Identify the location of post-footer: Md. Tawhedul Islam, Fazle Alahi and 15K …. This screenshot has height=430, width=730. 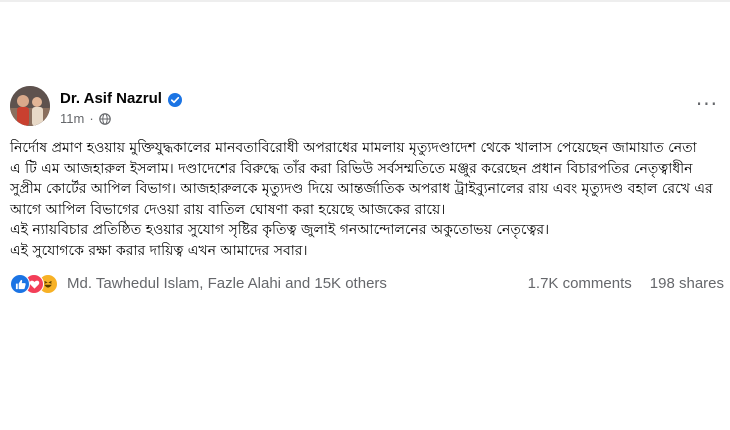
(367, 285).